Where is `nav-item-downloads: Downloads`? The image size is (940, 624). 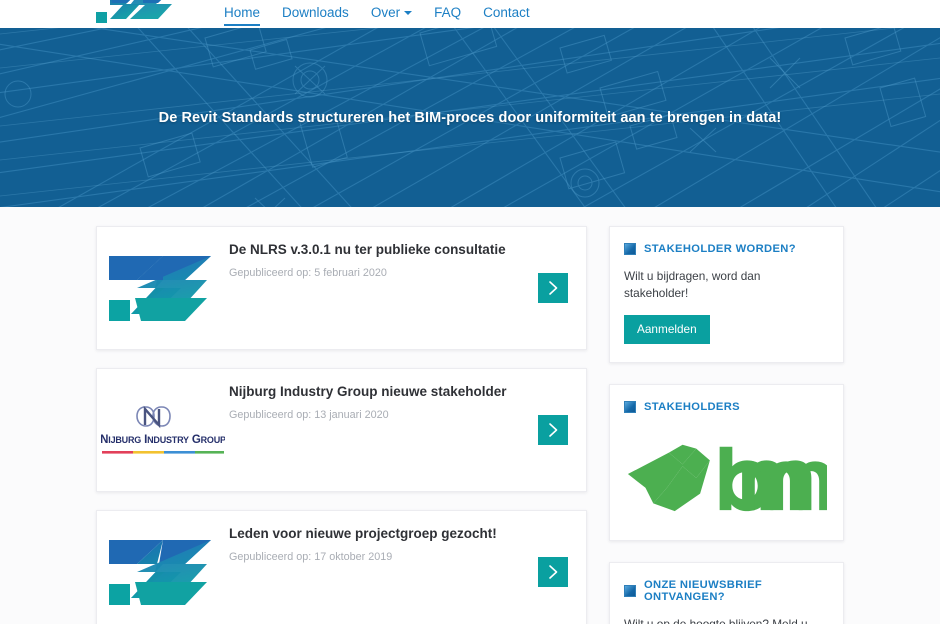
nav-item-downloads: Downloads is located at coordinates (326, 16).